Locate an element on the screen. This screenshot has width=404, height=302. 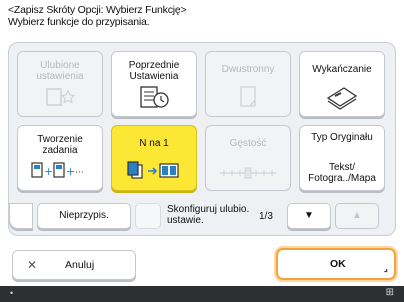
cancel-label: Anuluj is located at coordinates (80, 265).